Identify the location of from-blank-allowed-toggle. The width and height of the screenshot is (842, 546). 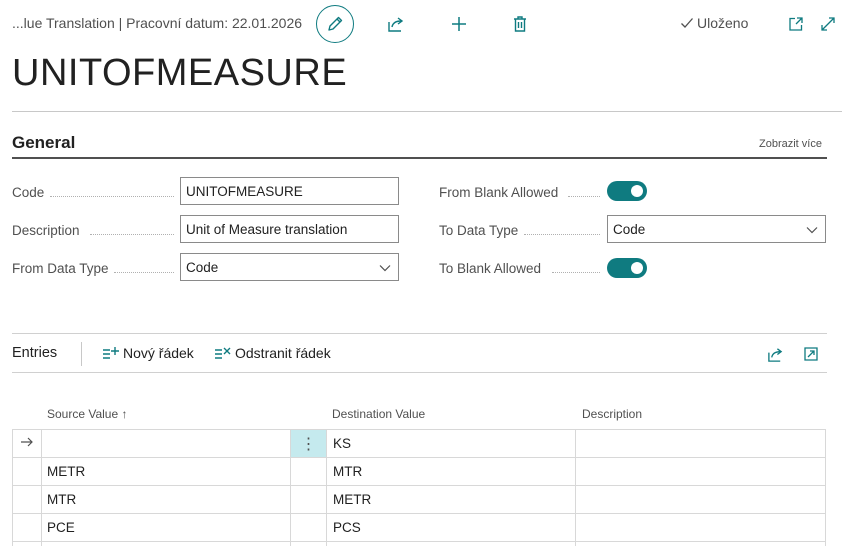
(627, 191).